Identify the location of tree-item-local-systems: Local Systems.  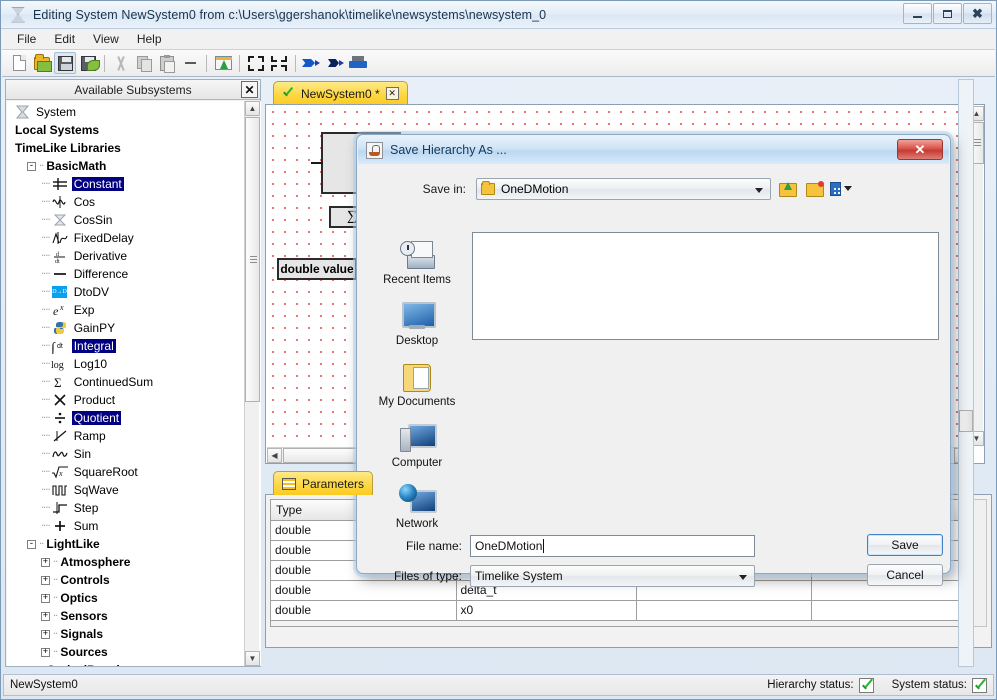
(126, 130).